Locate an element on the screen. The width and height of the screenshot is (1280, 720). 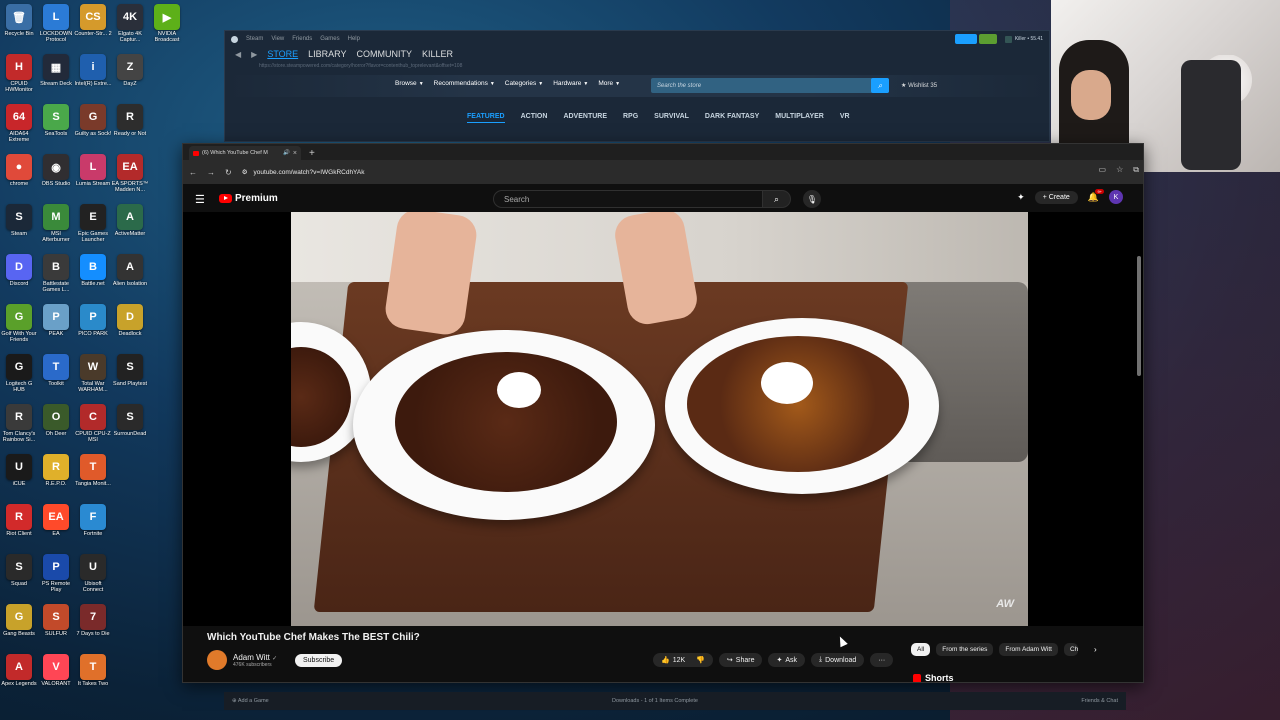
desktop-icon: R R.E.P.O. is located at coordinates (56, 470).